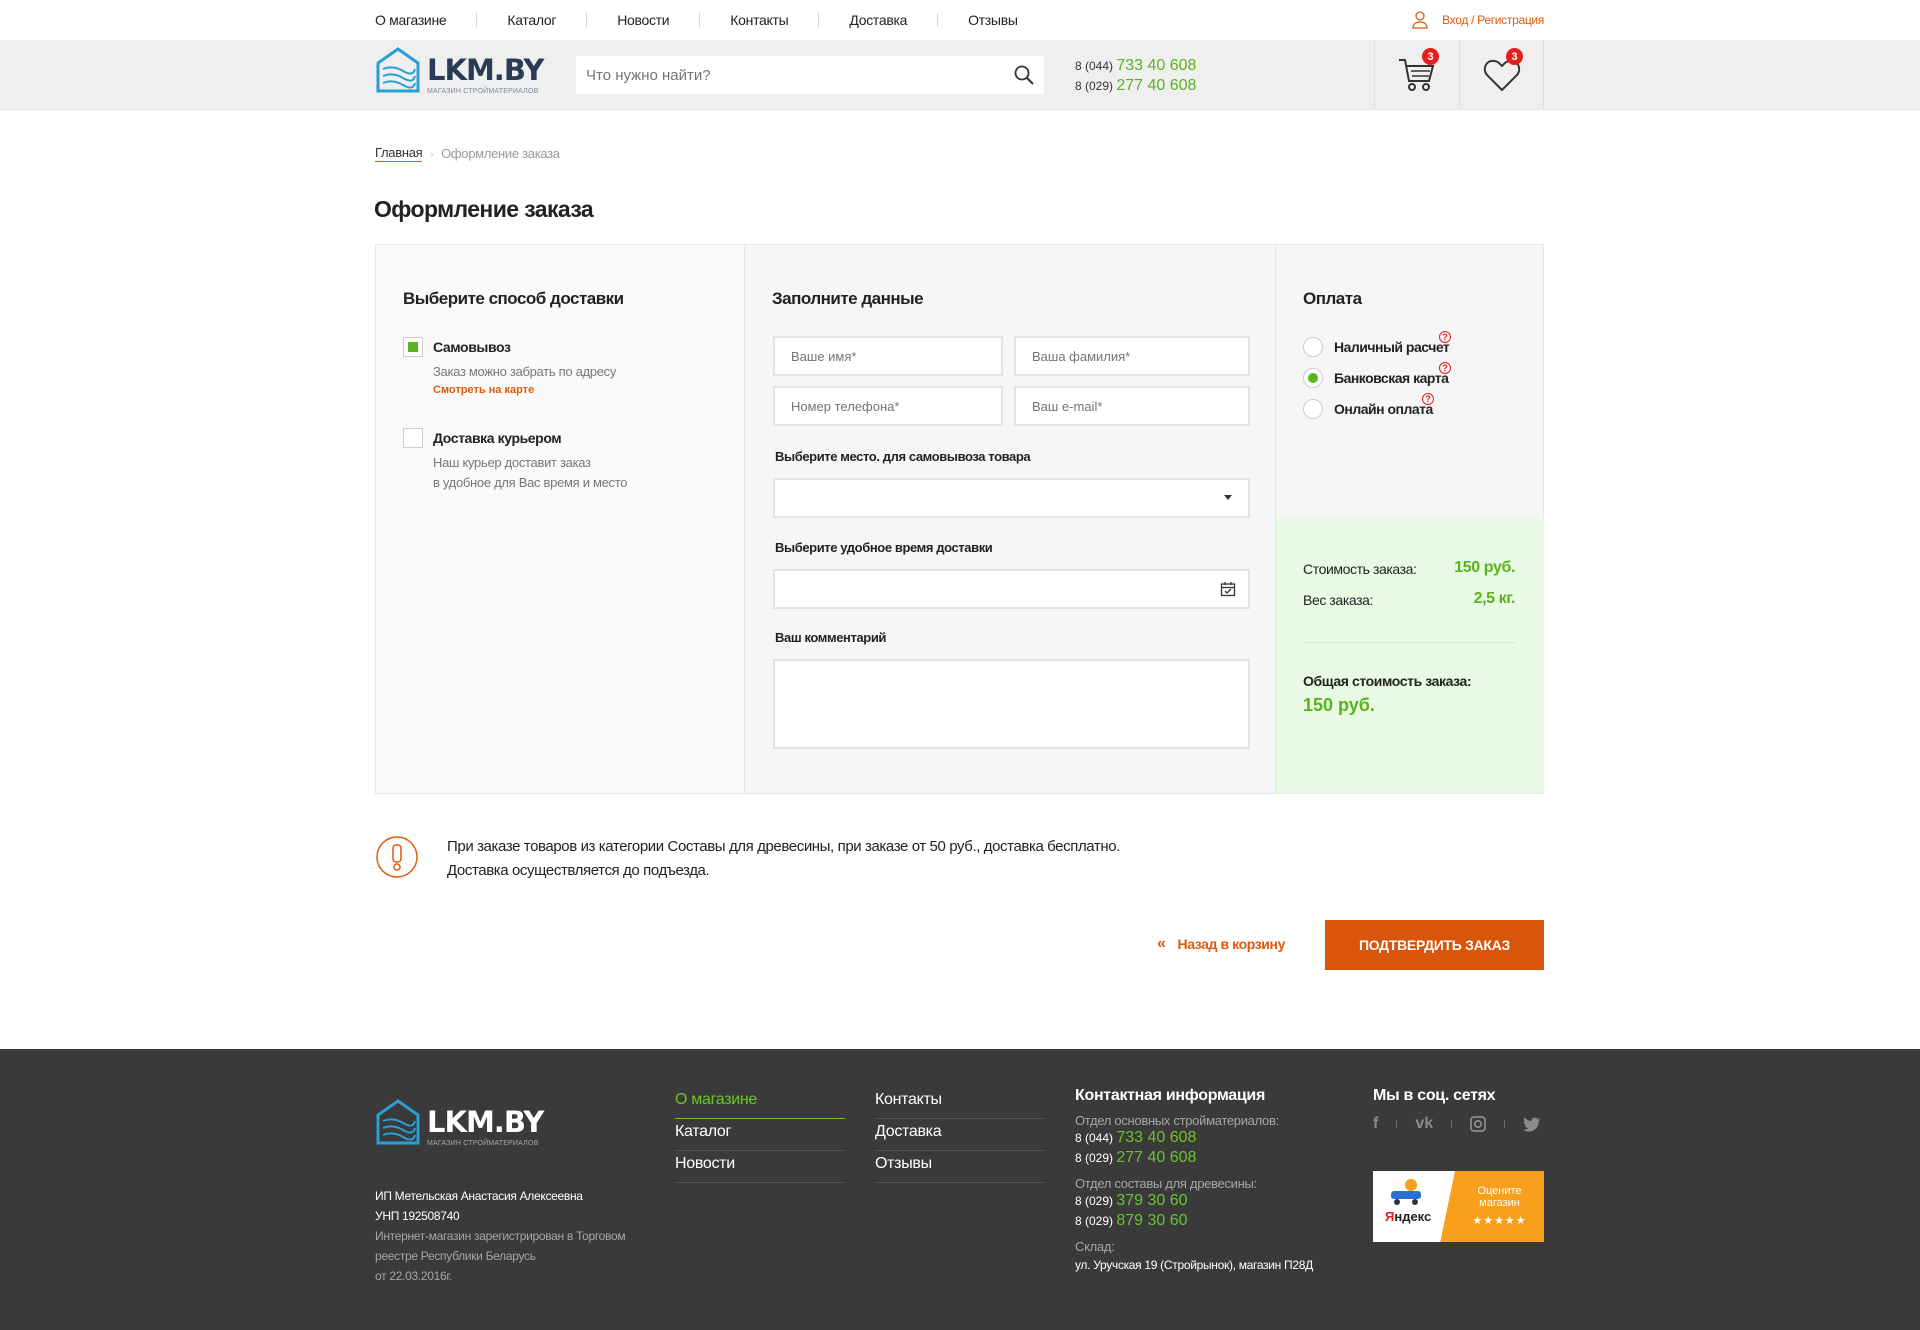 Image resolution: width=1920 pixels, height=1330 pixels. What do you see at coordinates (1152, 1220) in the screenshot?
I see `phone-number: 879 30 60` at bounding box center [1152, 1220].